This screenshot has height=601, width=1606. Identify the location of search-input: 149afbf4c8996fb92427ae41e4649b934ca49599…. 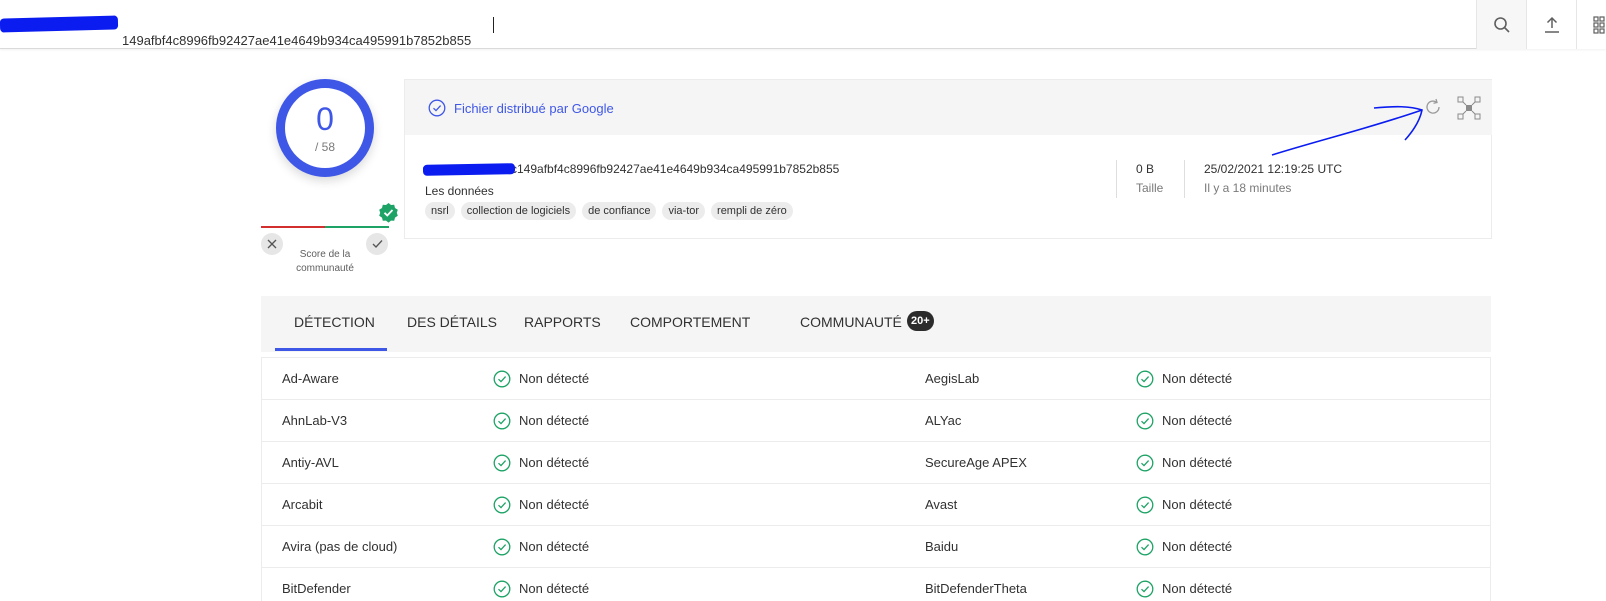
(737, 24).